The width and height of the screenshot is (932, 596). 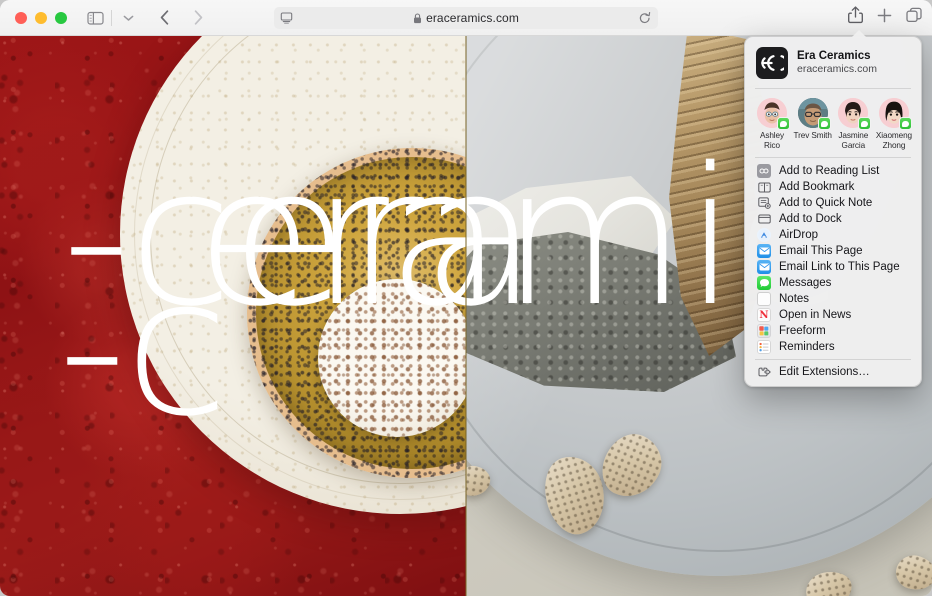 I want to click on menu-item-label: AirDrop, so click(x=798, y=234).